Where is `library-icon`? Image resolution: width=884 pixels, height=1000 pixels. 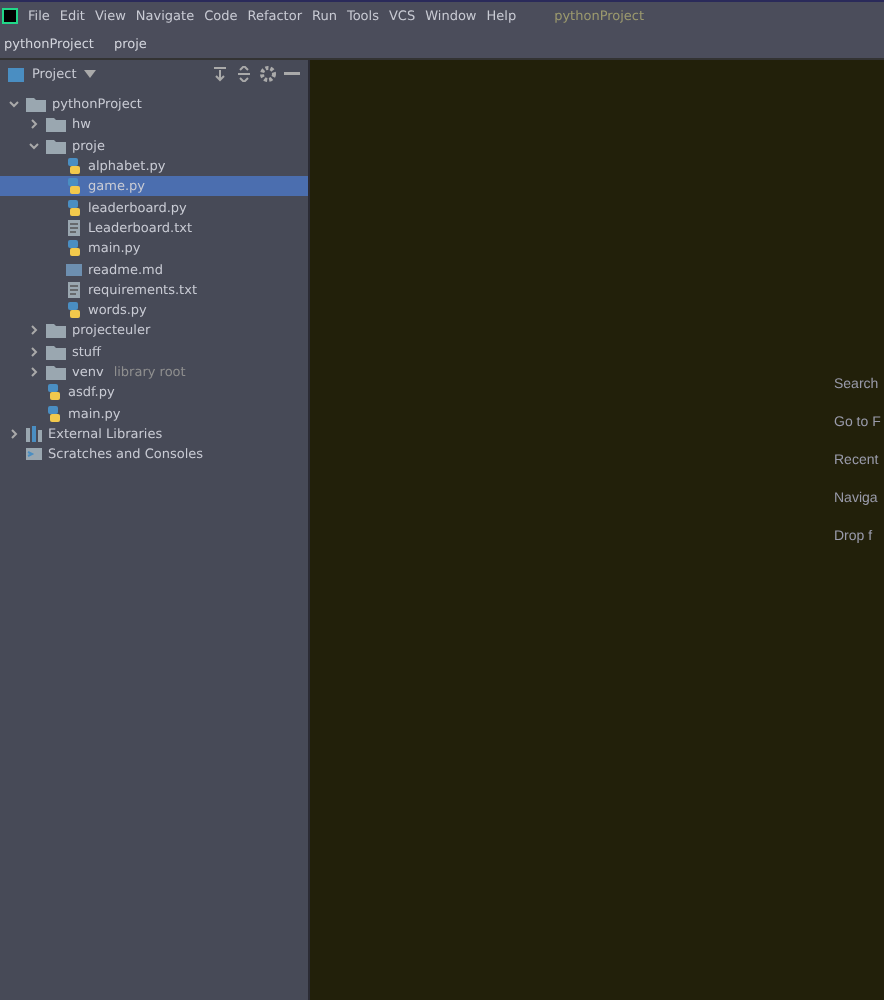 library-icon is located at coordinates (34, 433).